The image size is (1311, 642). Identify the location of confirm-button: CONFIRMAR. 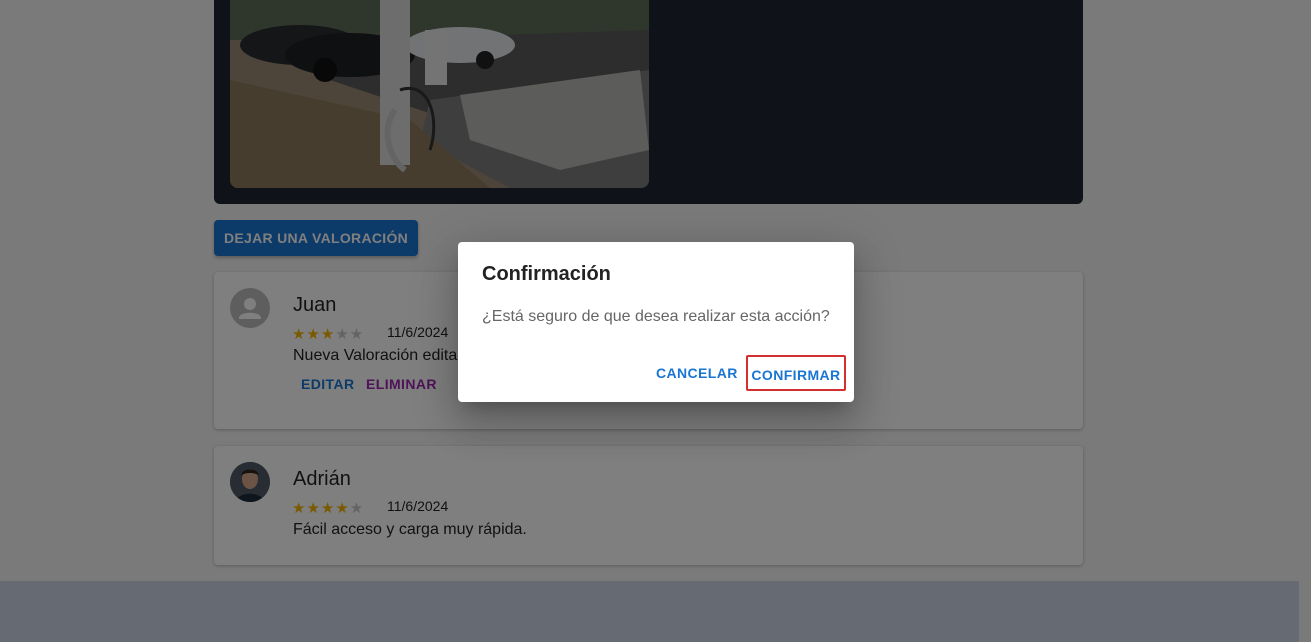
(796, 373).